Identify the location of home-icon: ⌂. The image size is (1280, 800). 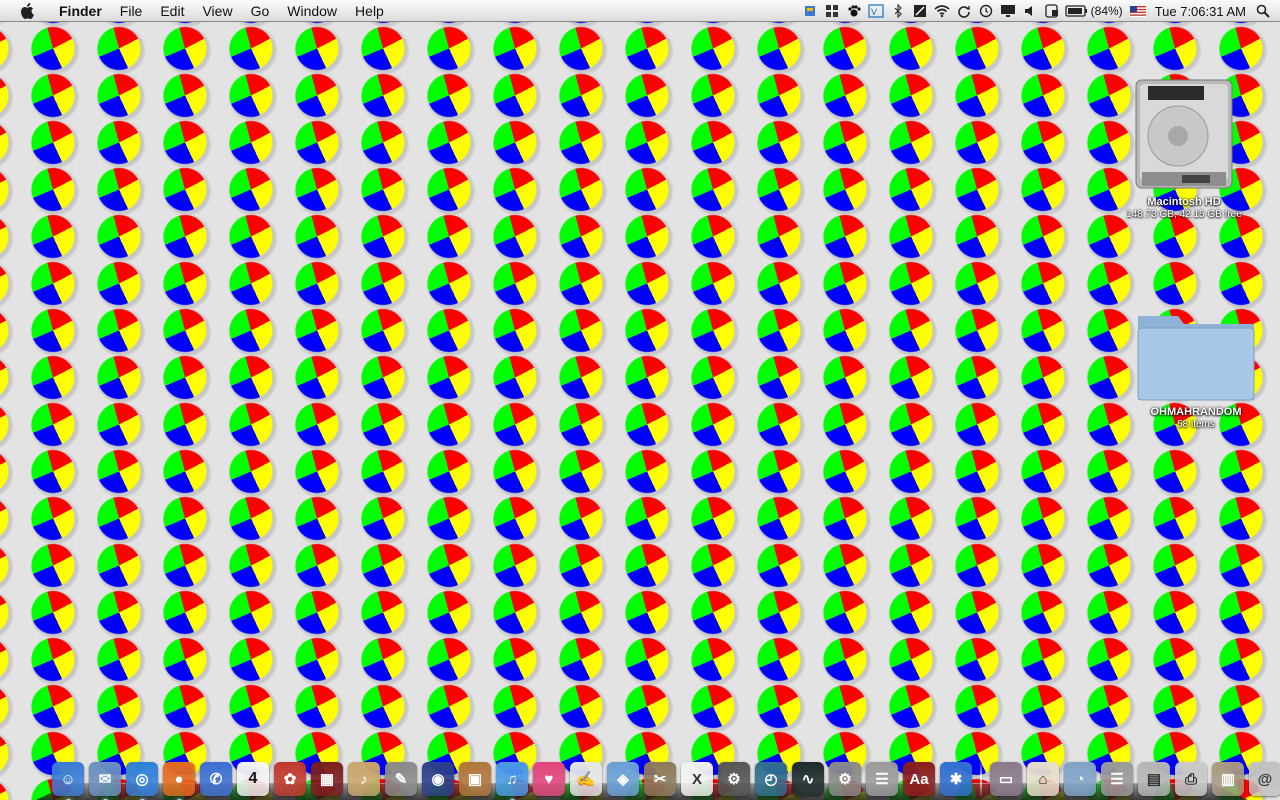
(1043, 779).